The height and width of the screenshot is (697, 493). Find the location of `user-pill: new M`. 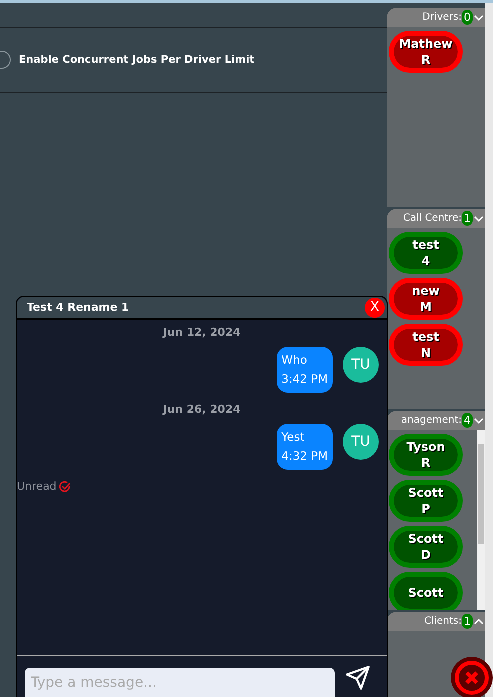

user-pill: new M is located at coordinates (426, 299).